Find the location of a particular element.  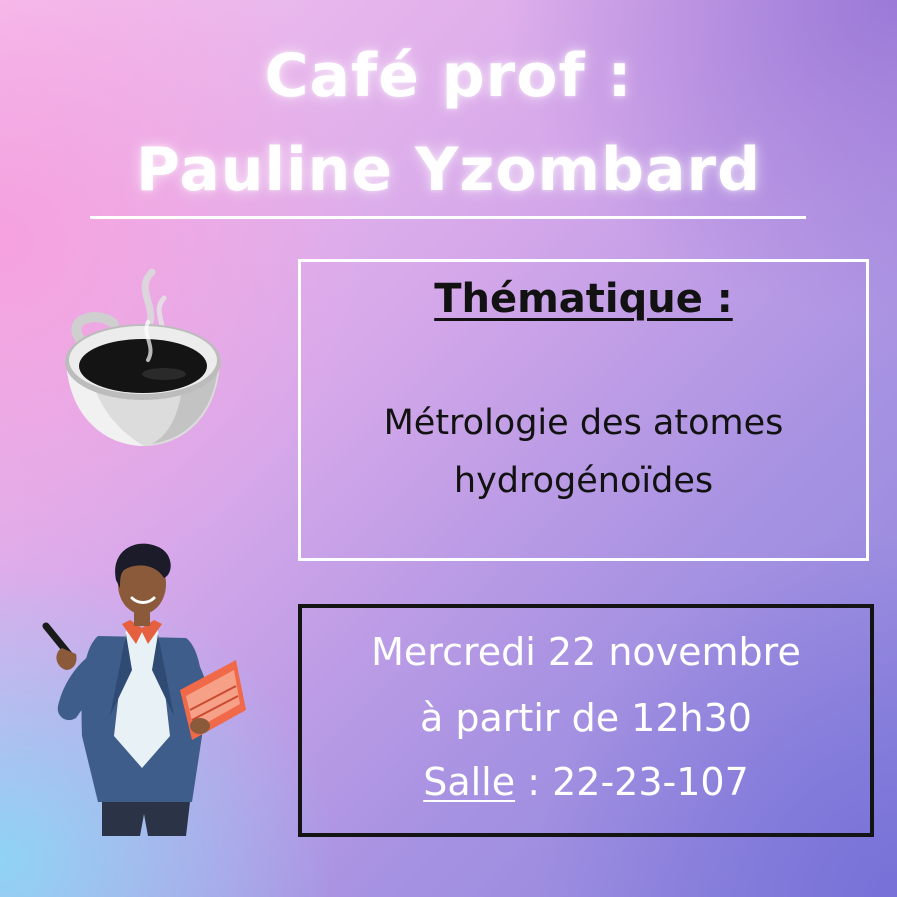

title-line-1: Café prof : is located at coordinates (448, 76).